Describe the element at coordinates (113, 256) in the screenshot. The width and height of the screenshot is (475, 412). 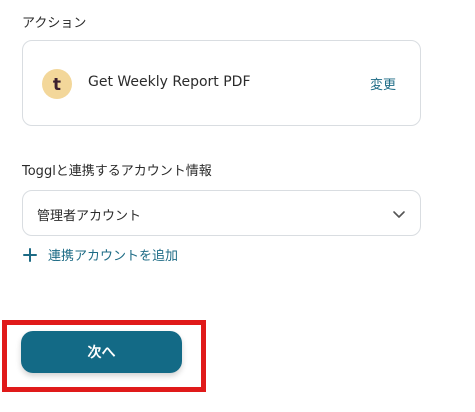
I see `add-account-label: 連携アカウントを追加` at that location.